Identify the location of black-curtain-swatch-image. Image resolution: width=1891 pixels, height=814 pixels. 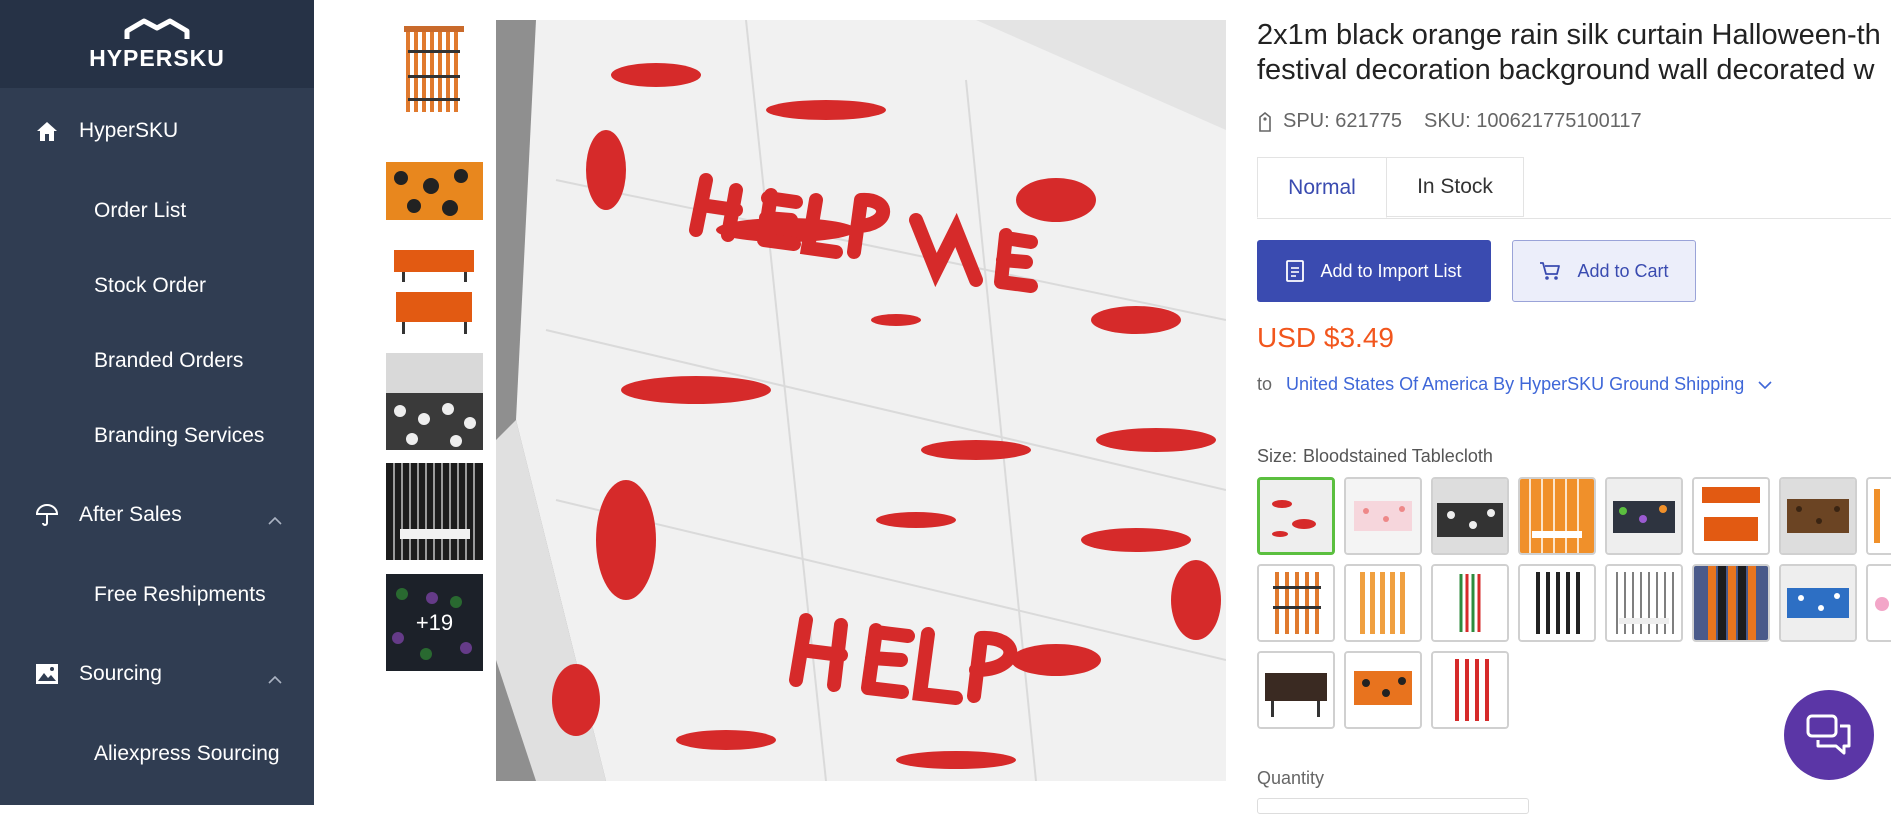
(1557, 603).